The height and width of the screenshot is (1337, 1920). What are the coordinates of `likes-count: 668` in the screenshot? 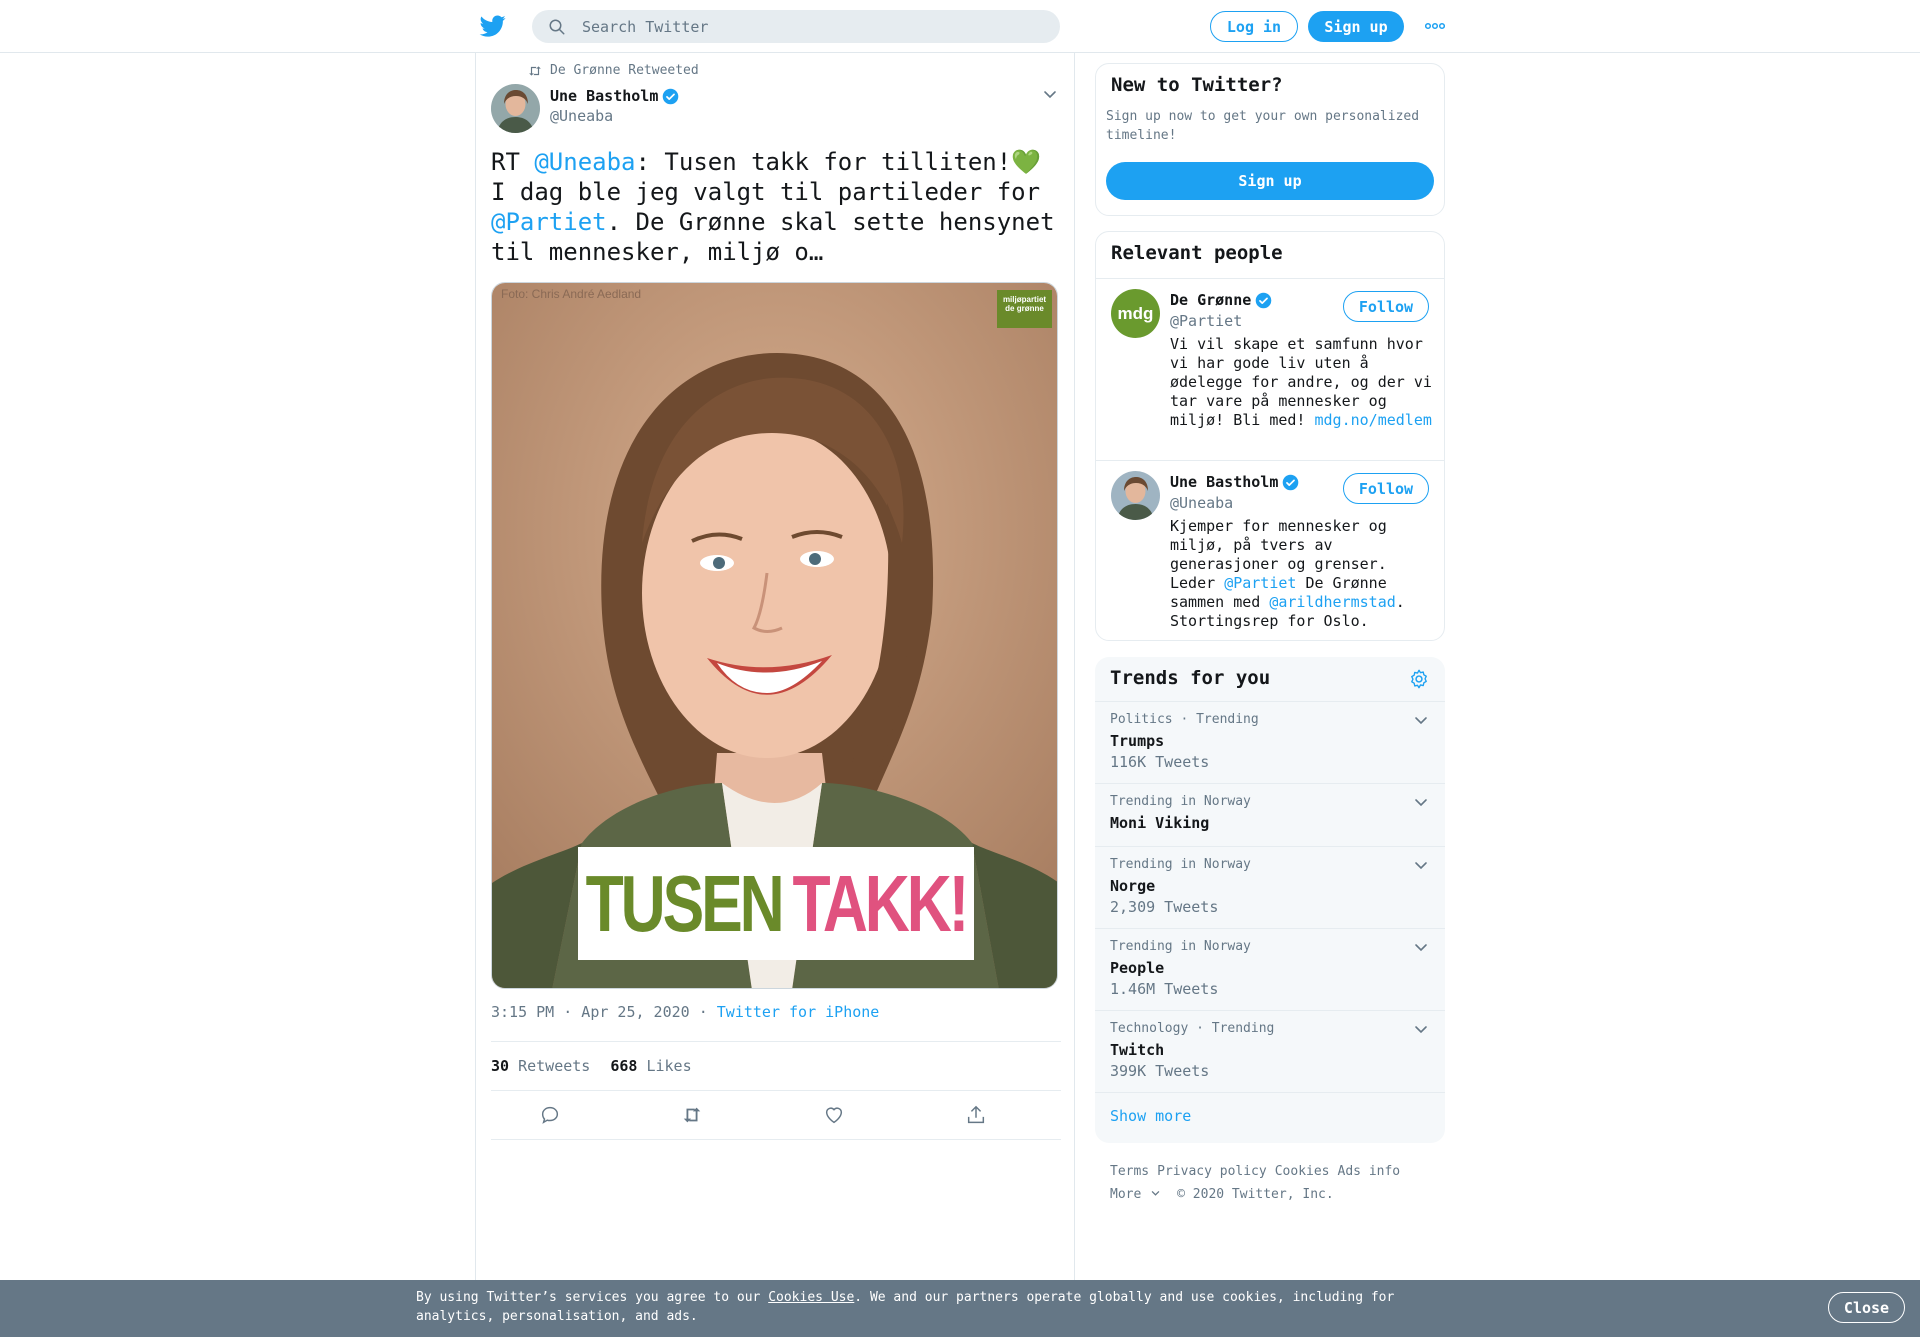 It's located at (624, 1066).